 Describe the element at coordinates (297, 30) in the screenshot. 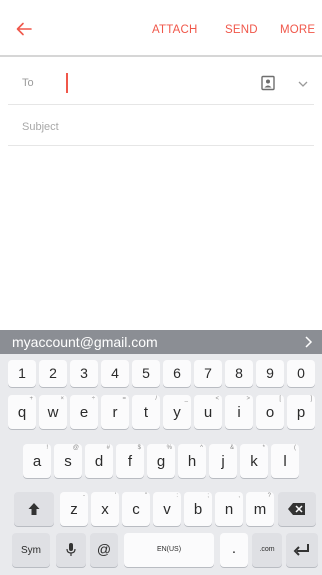

I see `more-button: MORE` at that location.